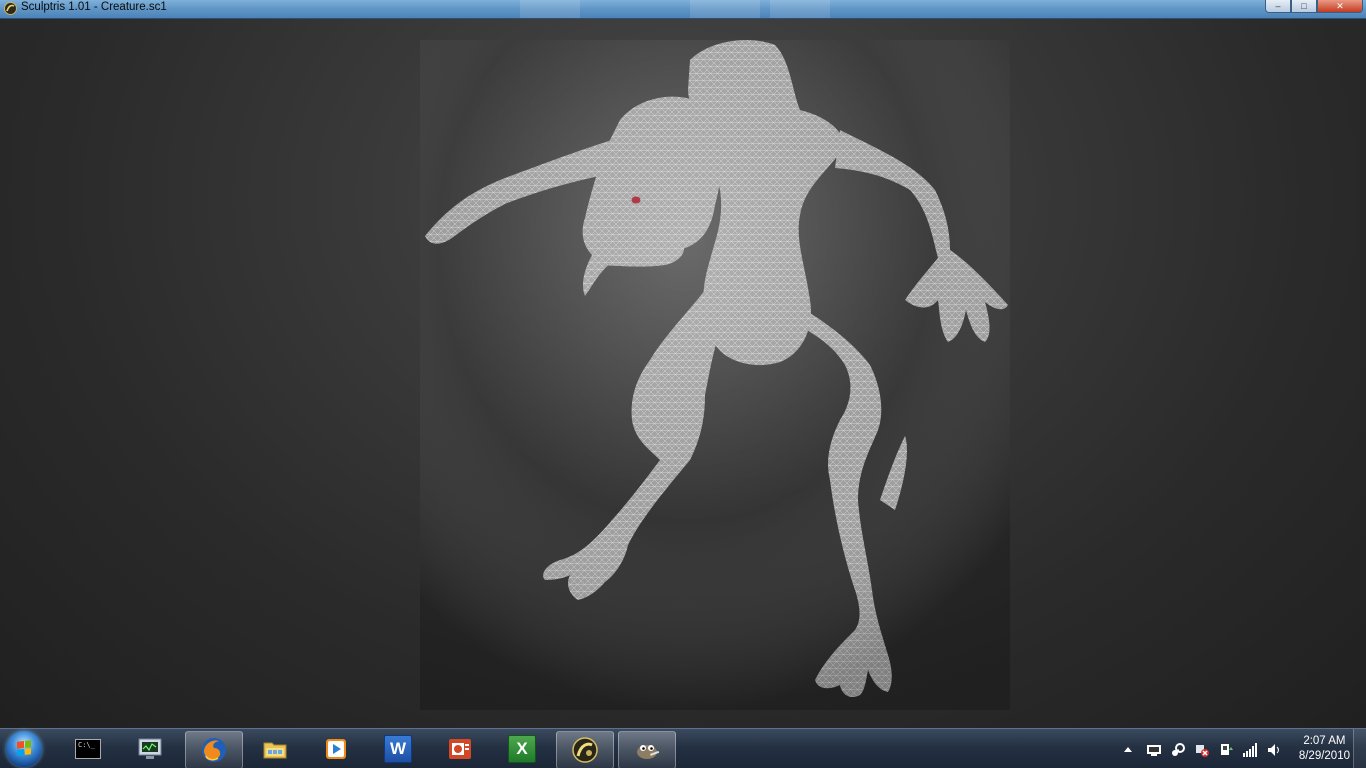 The image size is (1366, 768). I want to click on start-orb-icon, so click(24, 749).